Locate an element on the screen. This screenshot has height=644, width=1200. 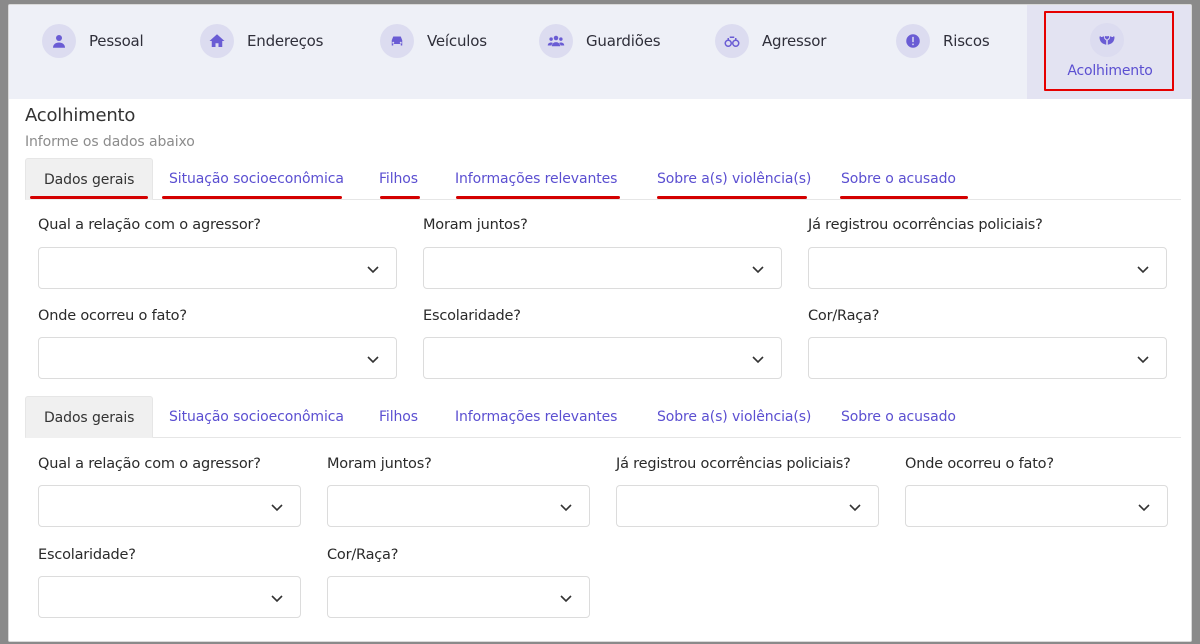
nav-label: Agressor is located at coordinates (794, 41).